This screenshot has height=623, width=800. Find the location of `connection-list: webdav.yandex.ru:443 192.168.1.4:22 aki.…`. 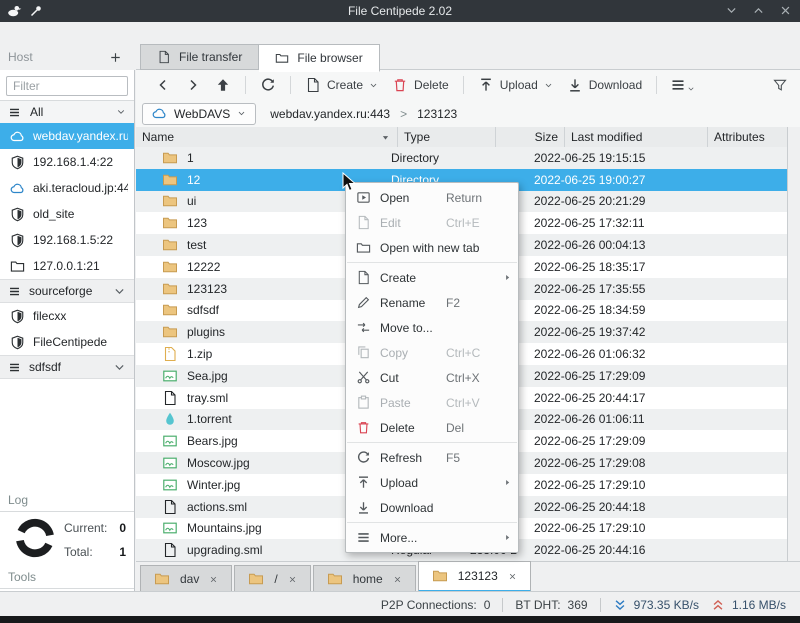

connection-list: webdav.yandex.ru:443 192.168.1.4:22 aki.… is located at coordinates (67, 251).